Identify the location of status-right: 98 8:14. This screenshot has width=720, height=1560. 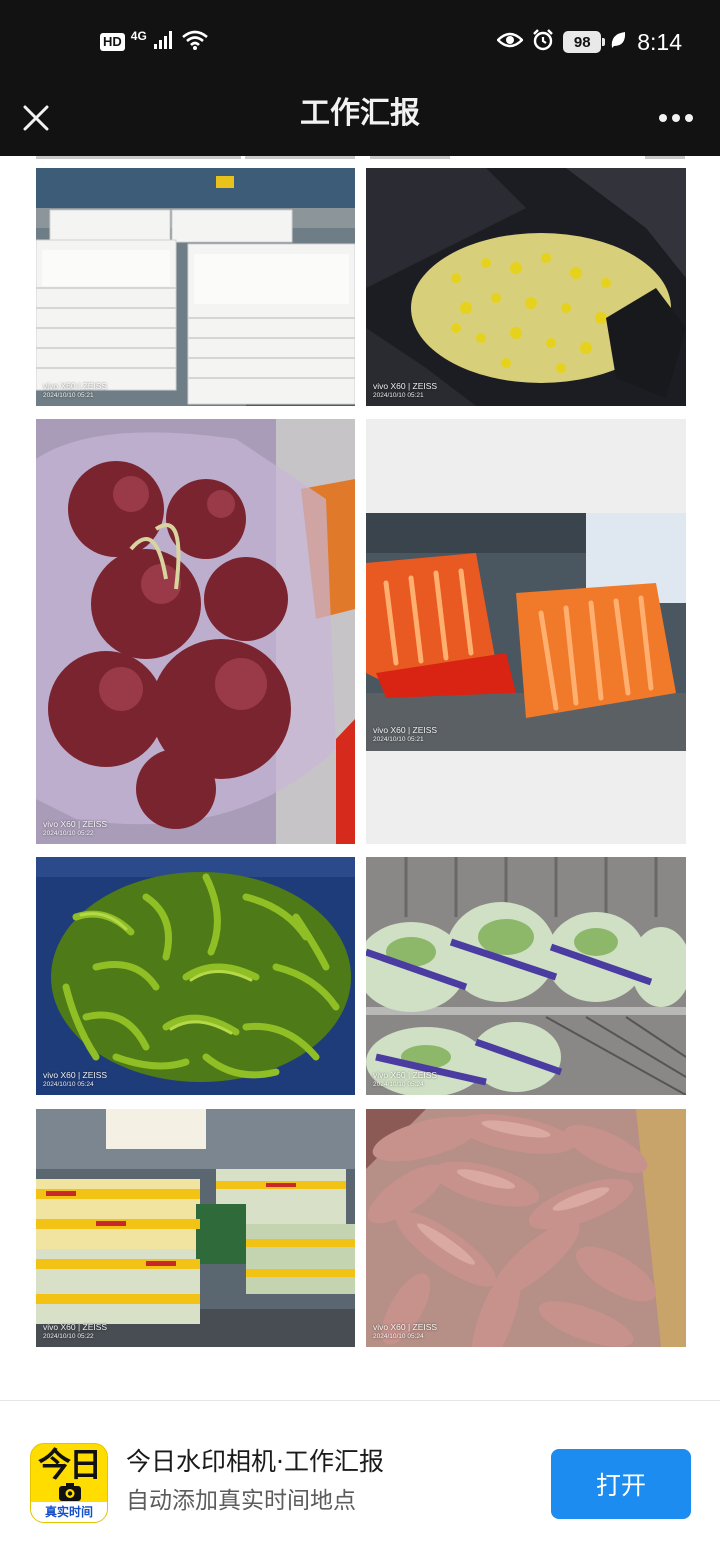
(589, 42).